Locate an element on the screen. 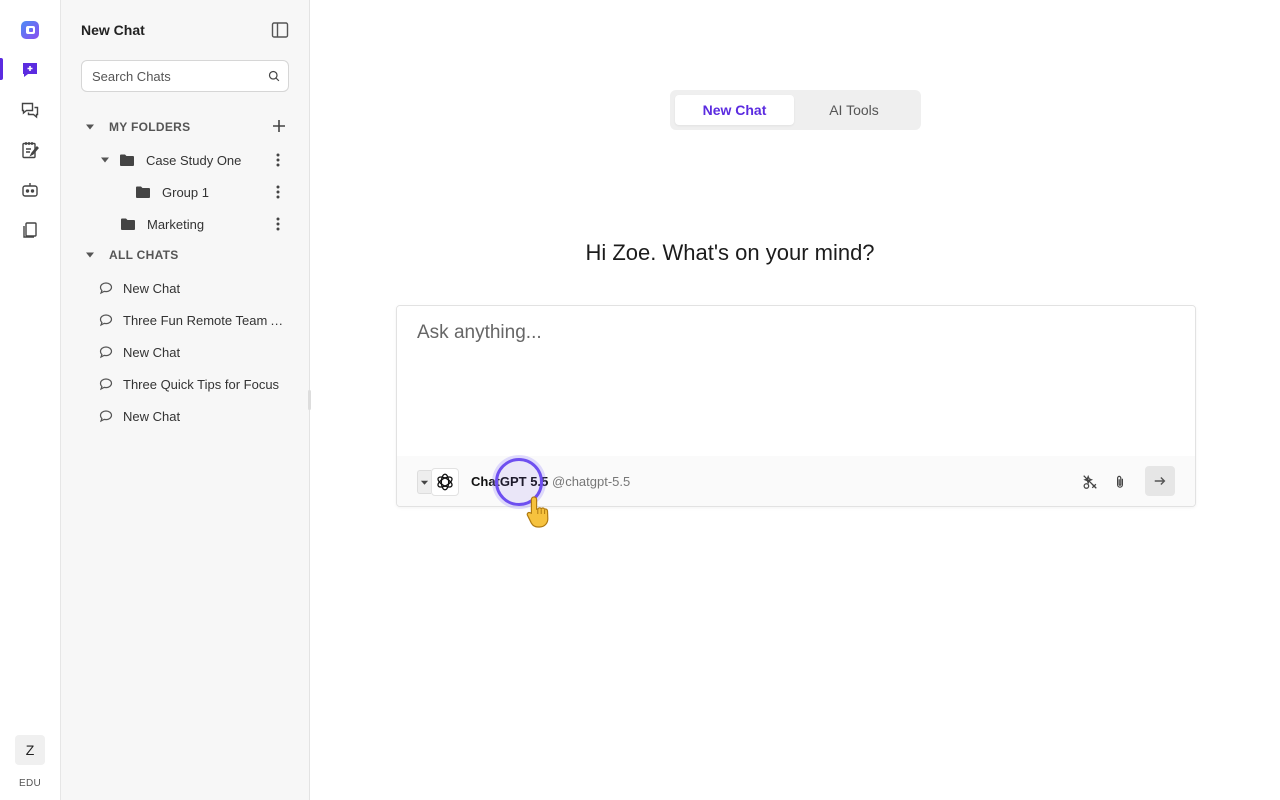 The width and height of the screenshot is (1280, 800). folder-marketing: Marketing is located at coordinates (162, 224).